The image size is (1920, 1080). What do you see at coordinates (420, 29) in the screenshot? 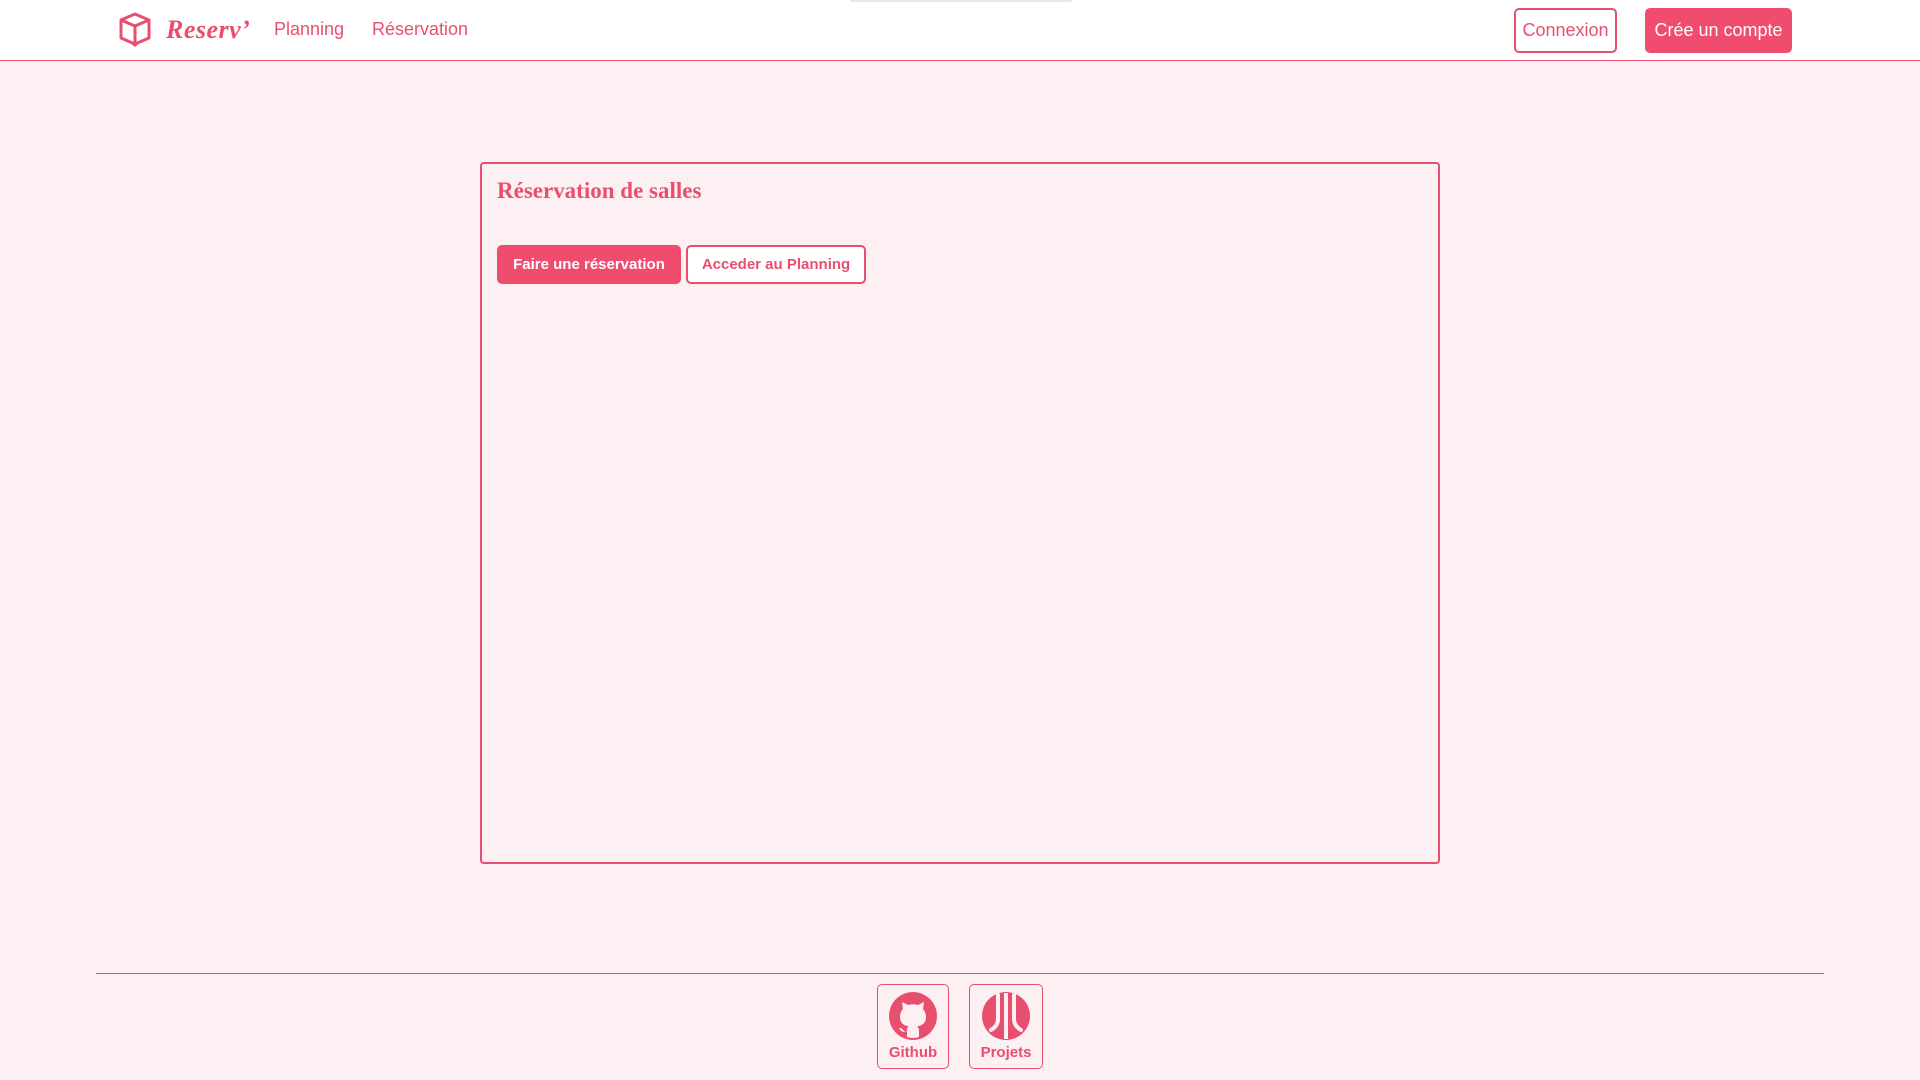
I see `nav-link-reservation: Réservation` at bounding box center [420, 29].